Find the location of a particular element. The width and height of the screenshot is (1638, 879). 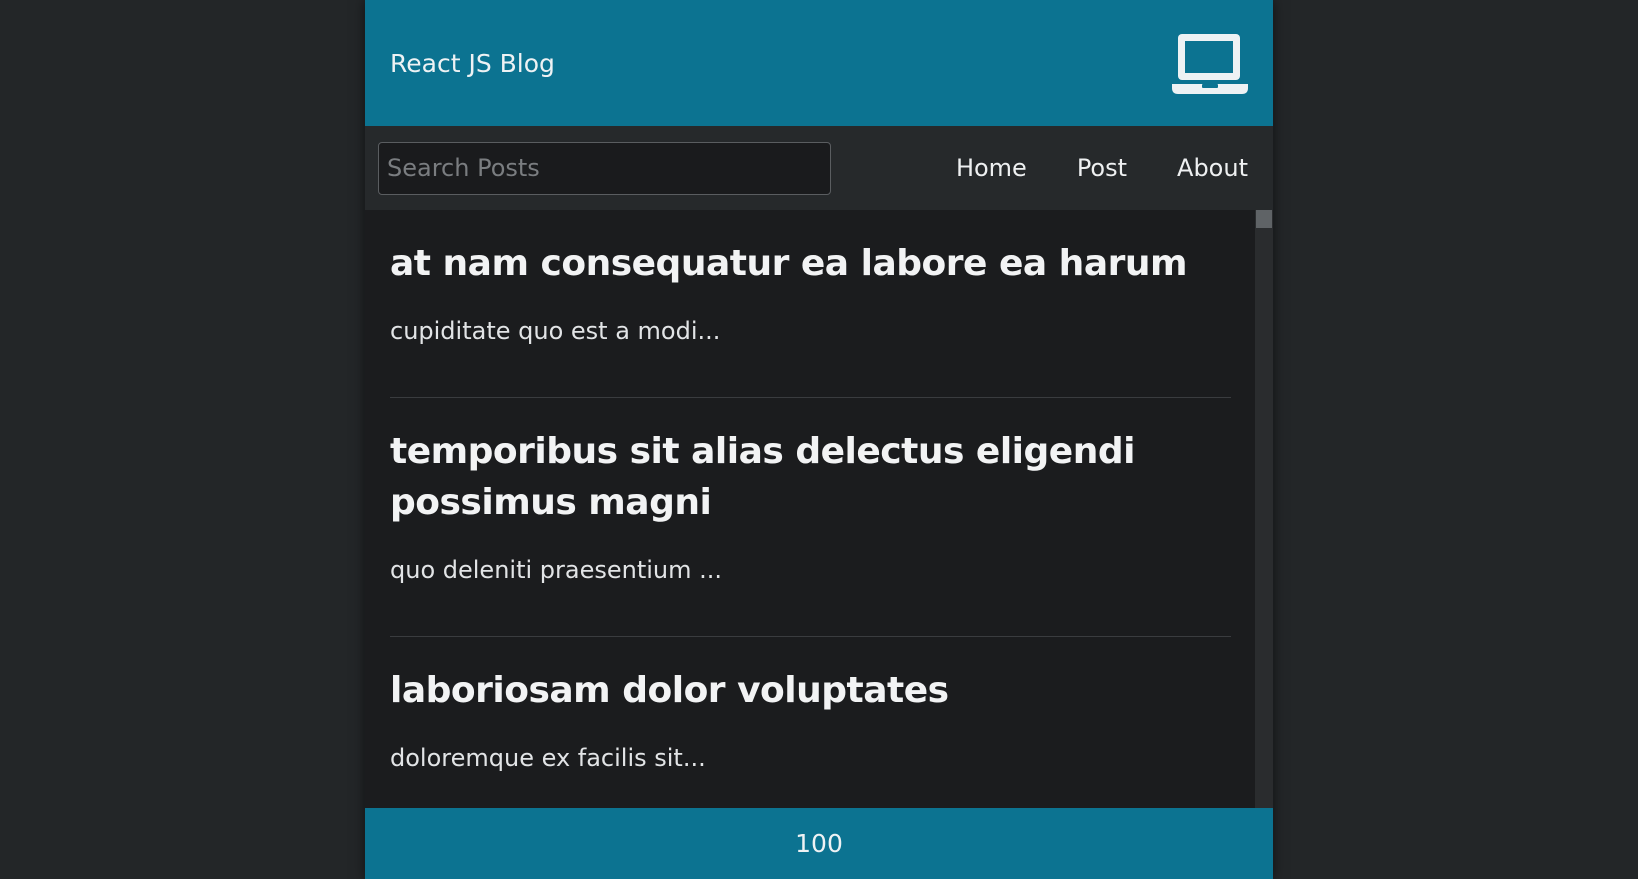

nav-item-post: Post is located at coordinates (1102, 168).